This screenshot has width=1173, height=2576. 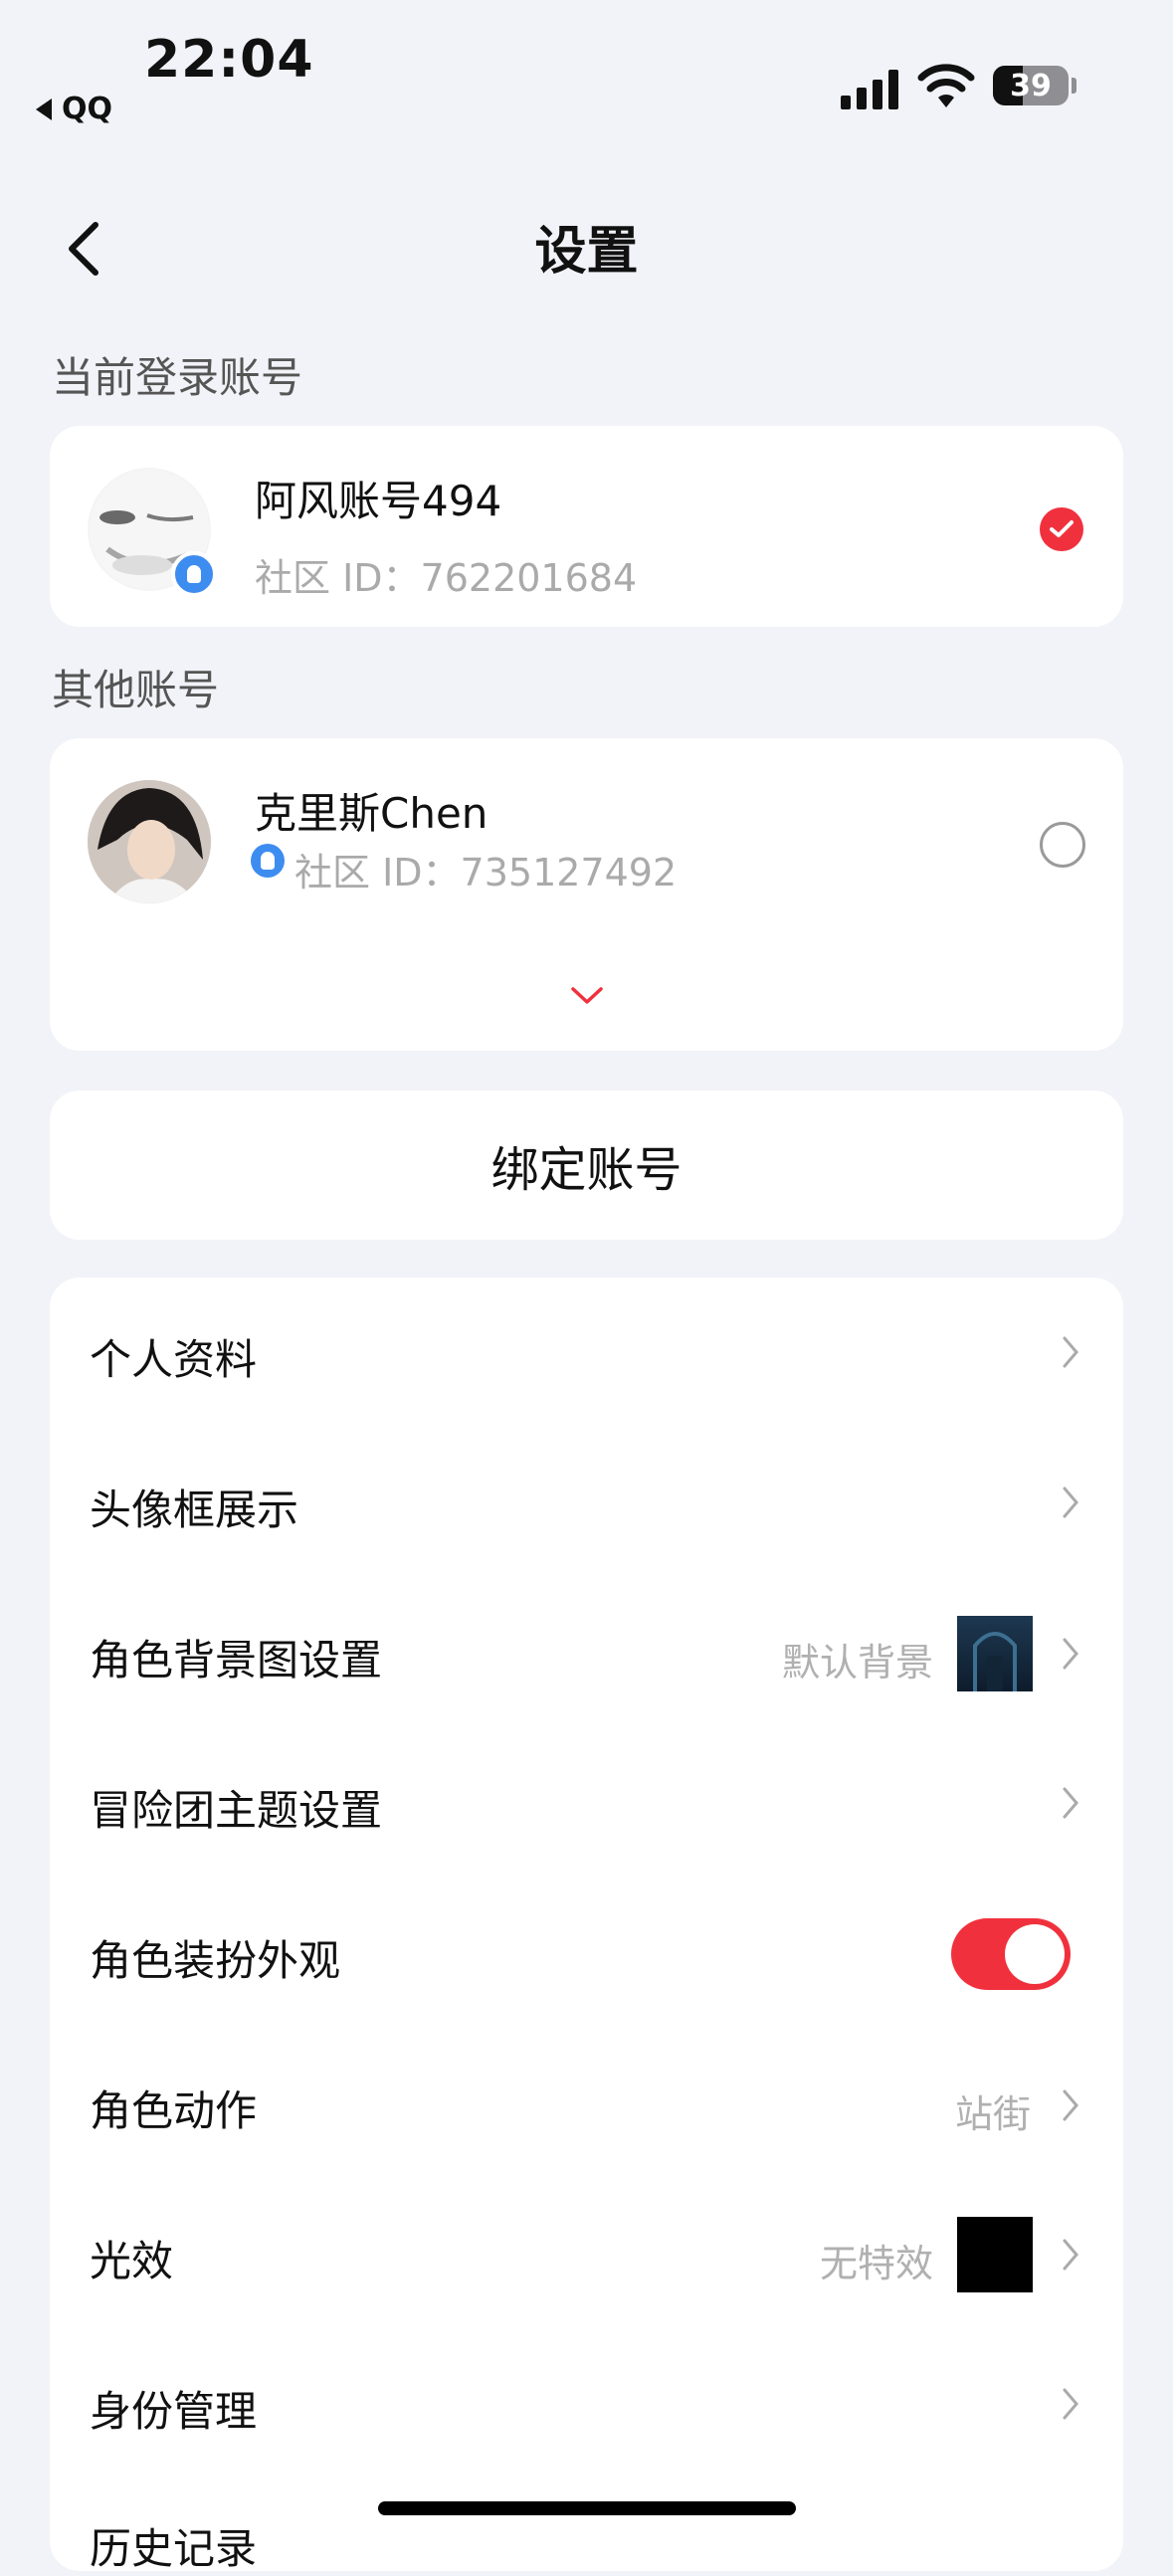 I want to click on settings-row-avatar-frame: 头像框展示, so click(x=194, y=1507).